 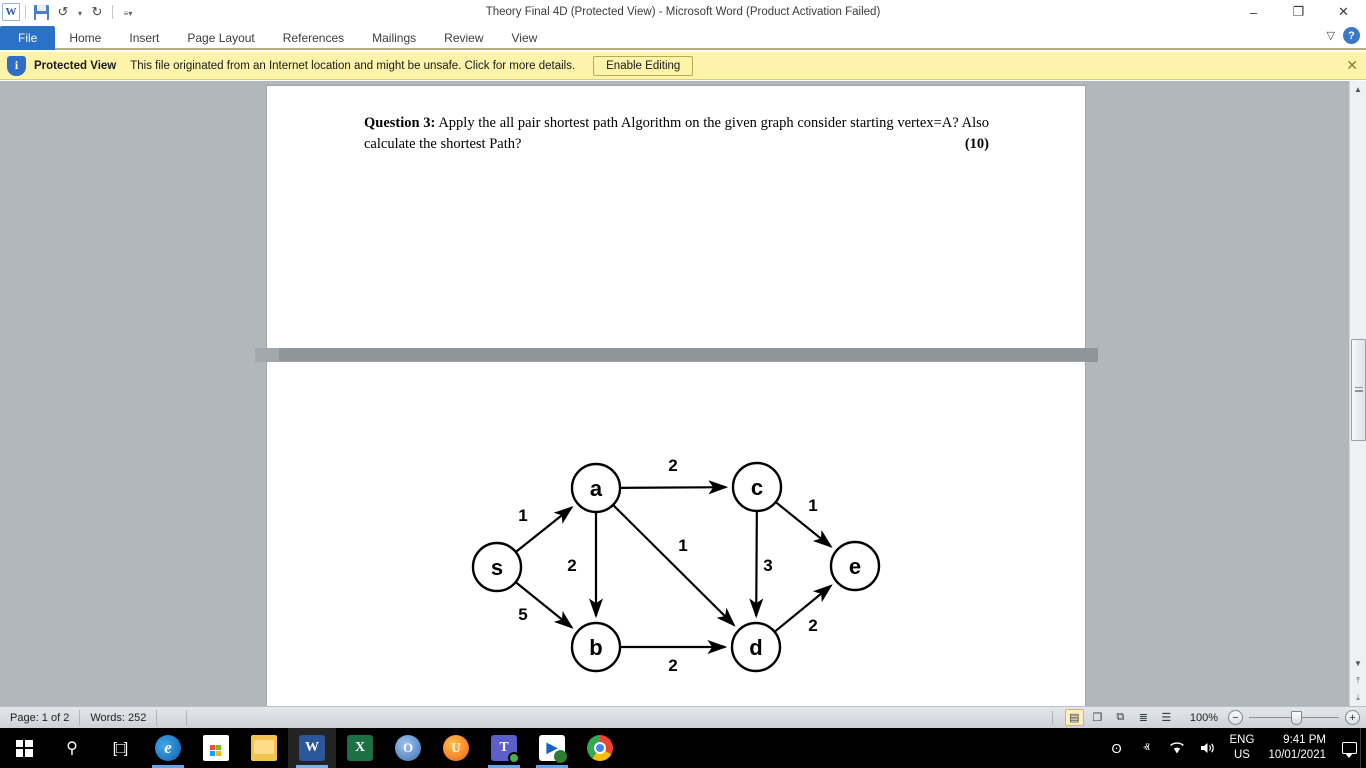 I want to click on task-view-button: [□], so click(x=120, y=748).